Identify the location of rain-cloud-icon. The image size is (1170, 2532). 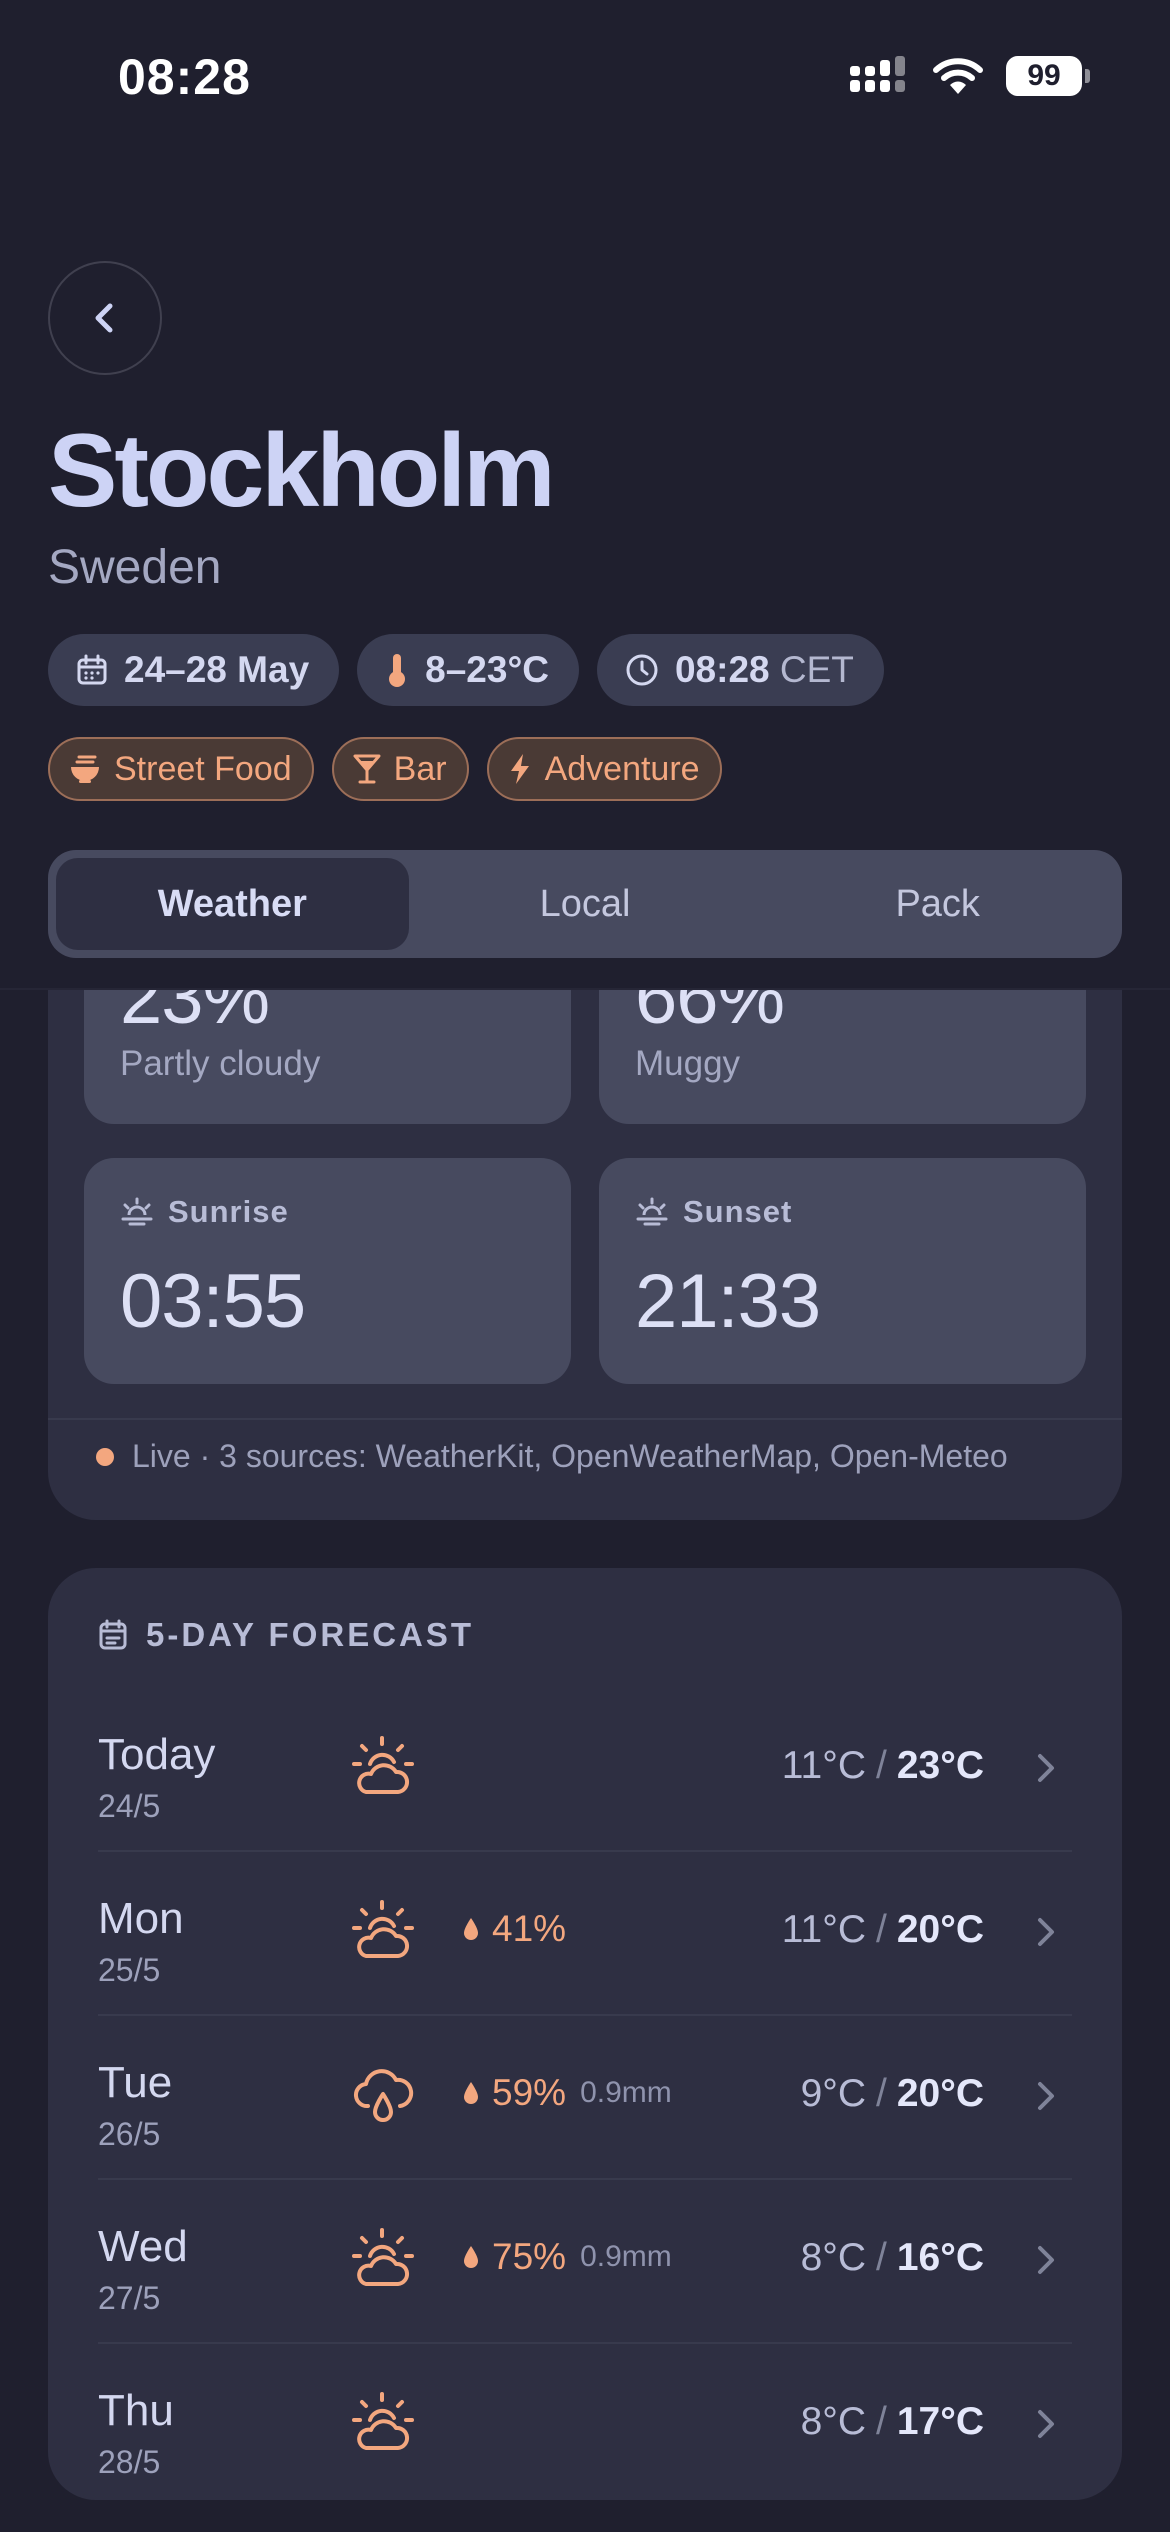
(383, 2095).